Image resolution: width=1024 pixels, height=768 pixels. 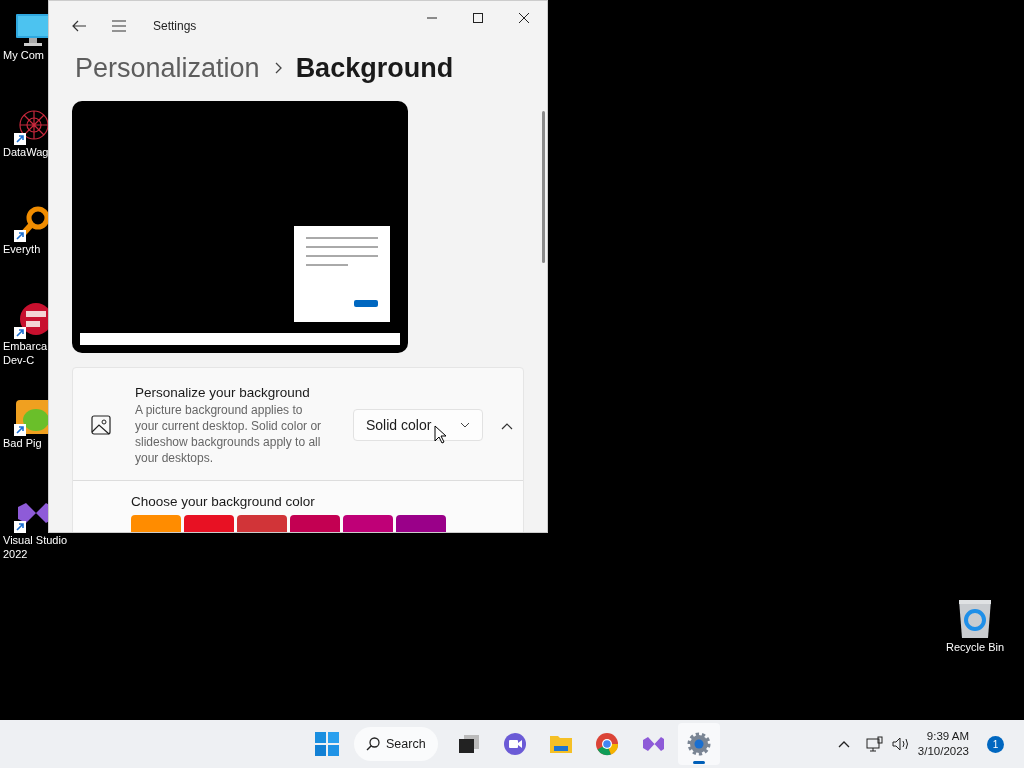 What do you see at coordinates (396, 744) in the screenshot?
I see `search-button: Search` at bounding box center [396, 744].